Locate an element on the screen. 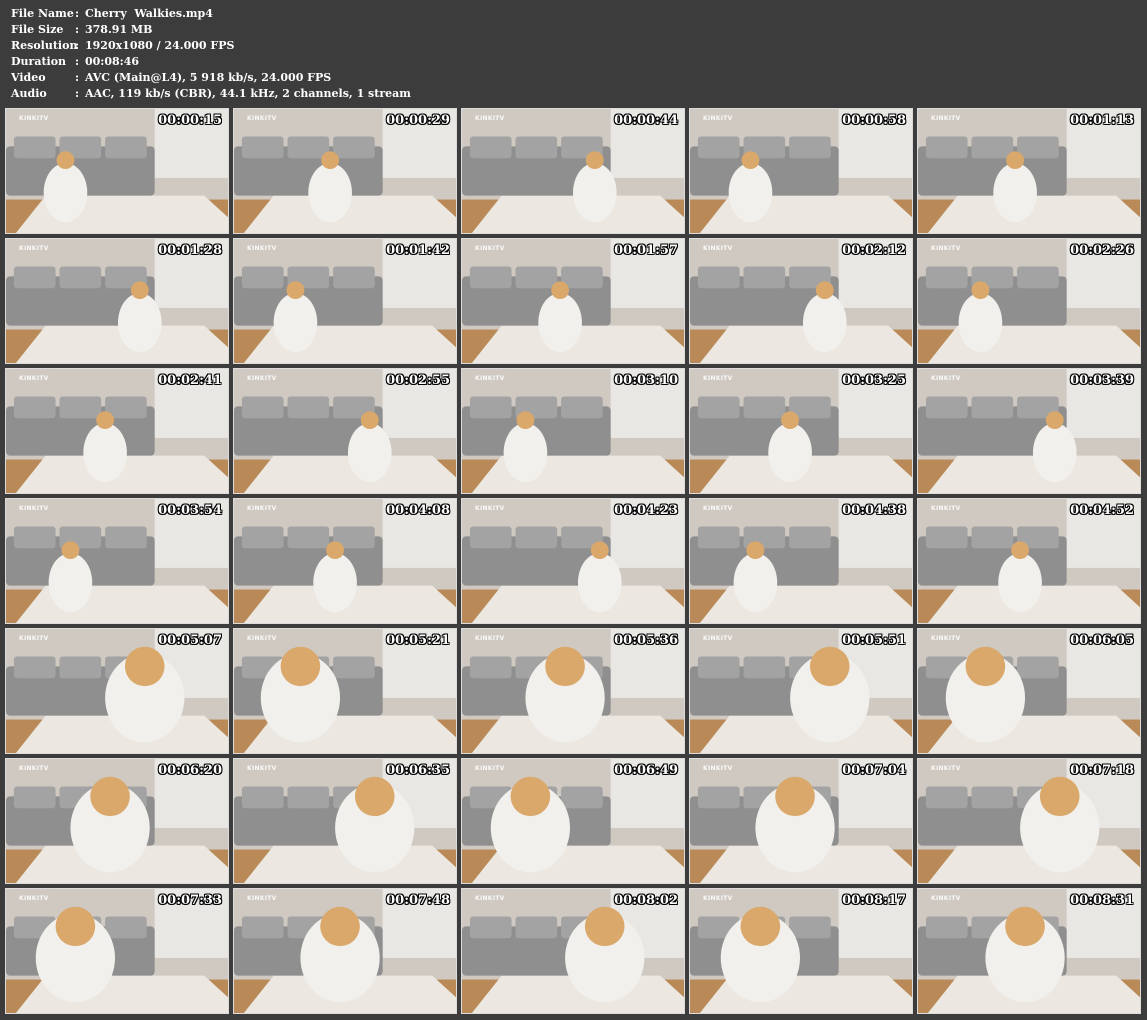 This screenshot has height=1020, width=1147. thumbnail-frame: KINKITV 00:00:58 is located at coordinates (801, 171).